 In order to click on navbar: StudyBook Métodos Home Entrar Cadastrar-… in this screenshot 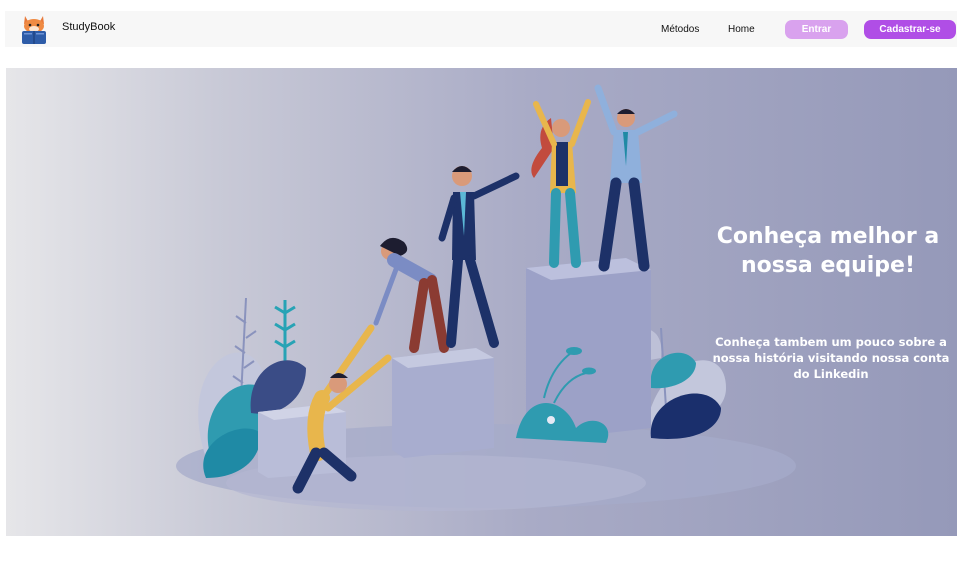, I will do `click(481, 29)`.